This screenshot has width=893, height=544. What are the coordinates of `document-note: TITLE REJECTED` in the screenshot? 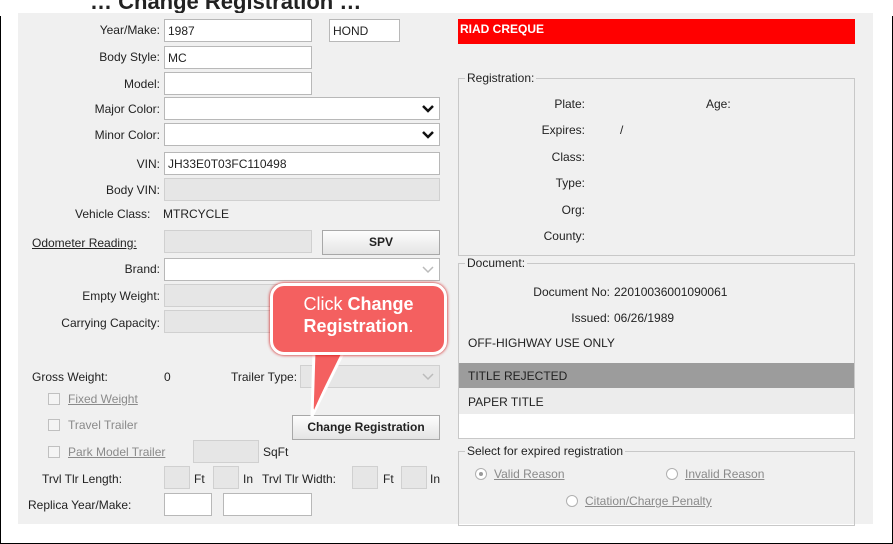 It's located at (518, 376).